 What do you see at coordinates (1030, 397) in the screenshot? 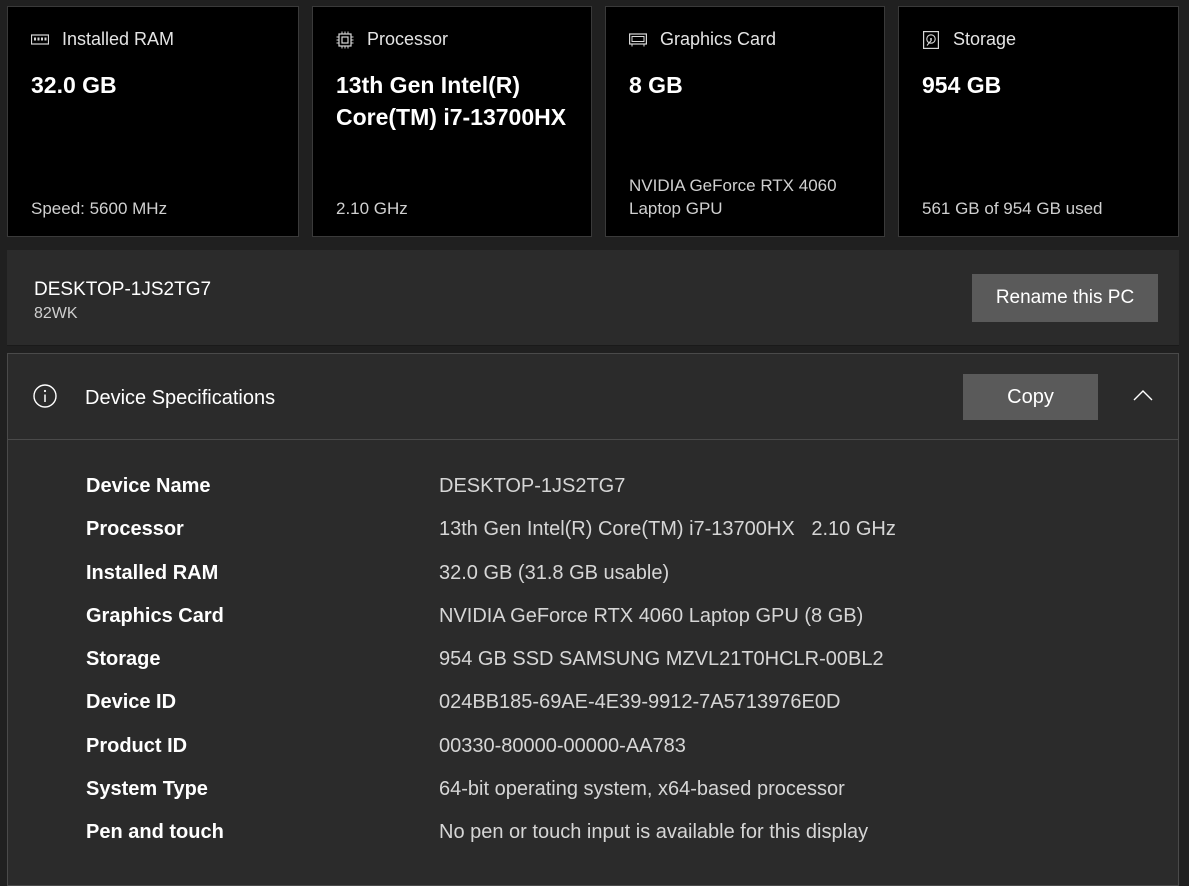
I see `copy-button: Copy` at bounding box center [1030, 397].